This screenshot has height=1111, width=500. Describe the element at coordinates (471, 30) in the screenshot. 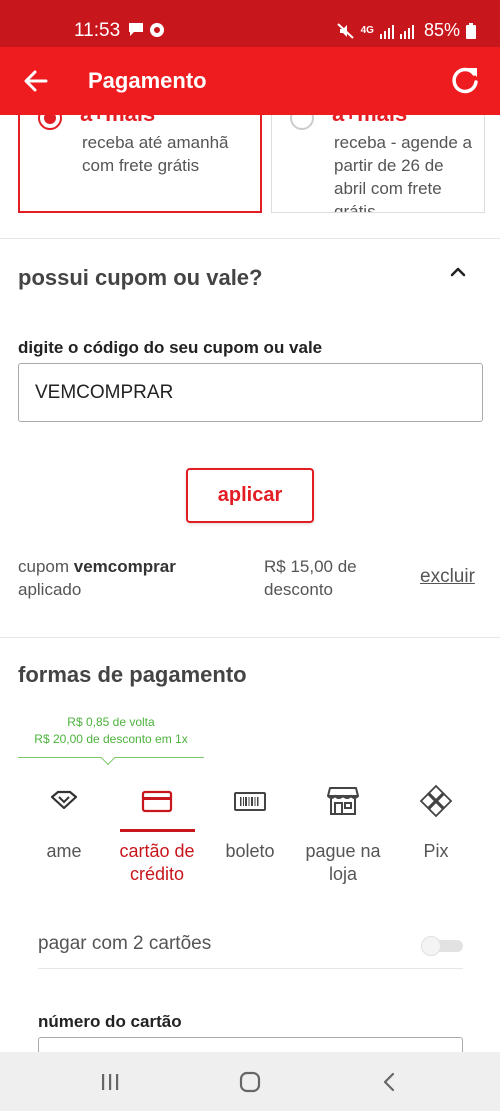

I see `battery-icon` at that location.